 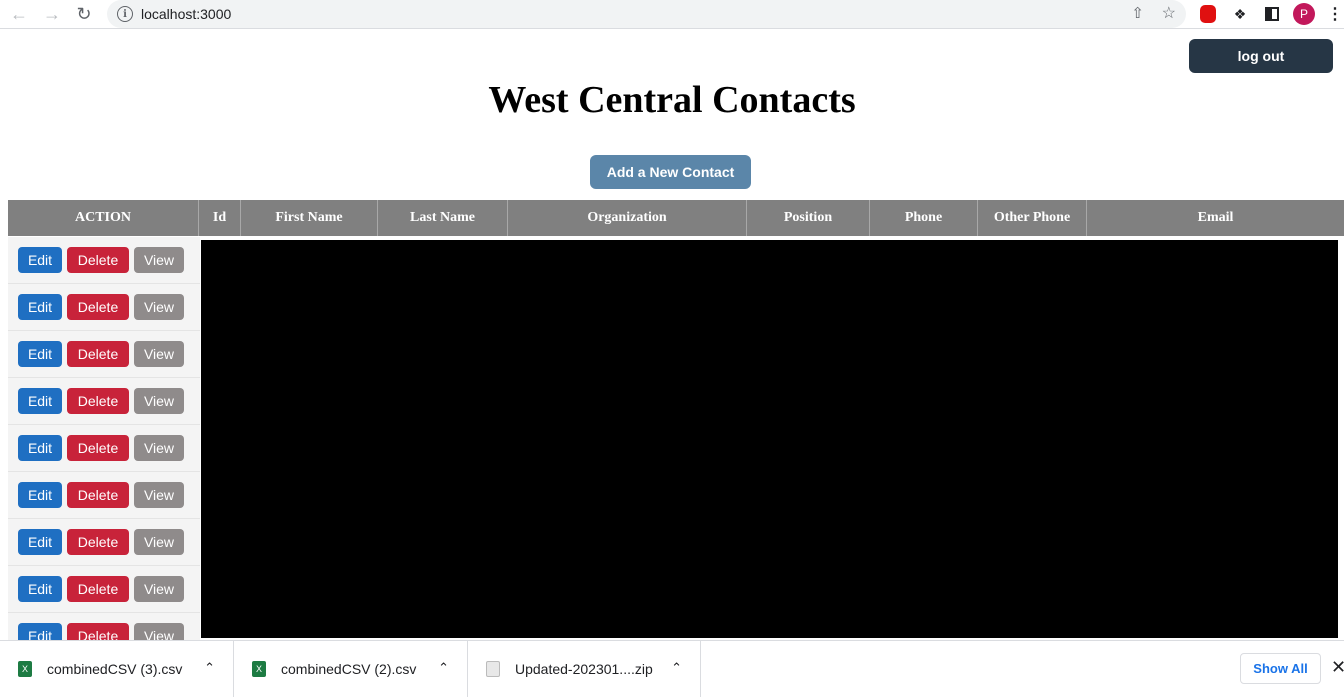 I want to click on column-header-id: Id, so click(x=220, y=218).